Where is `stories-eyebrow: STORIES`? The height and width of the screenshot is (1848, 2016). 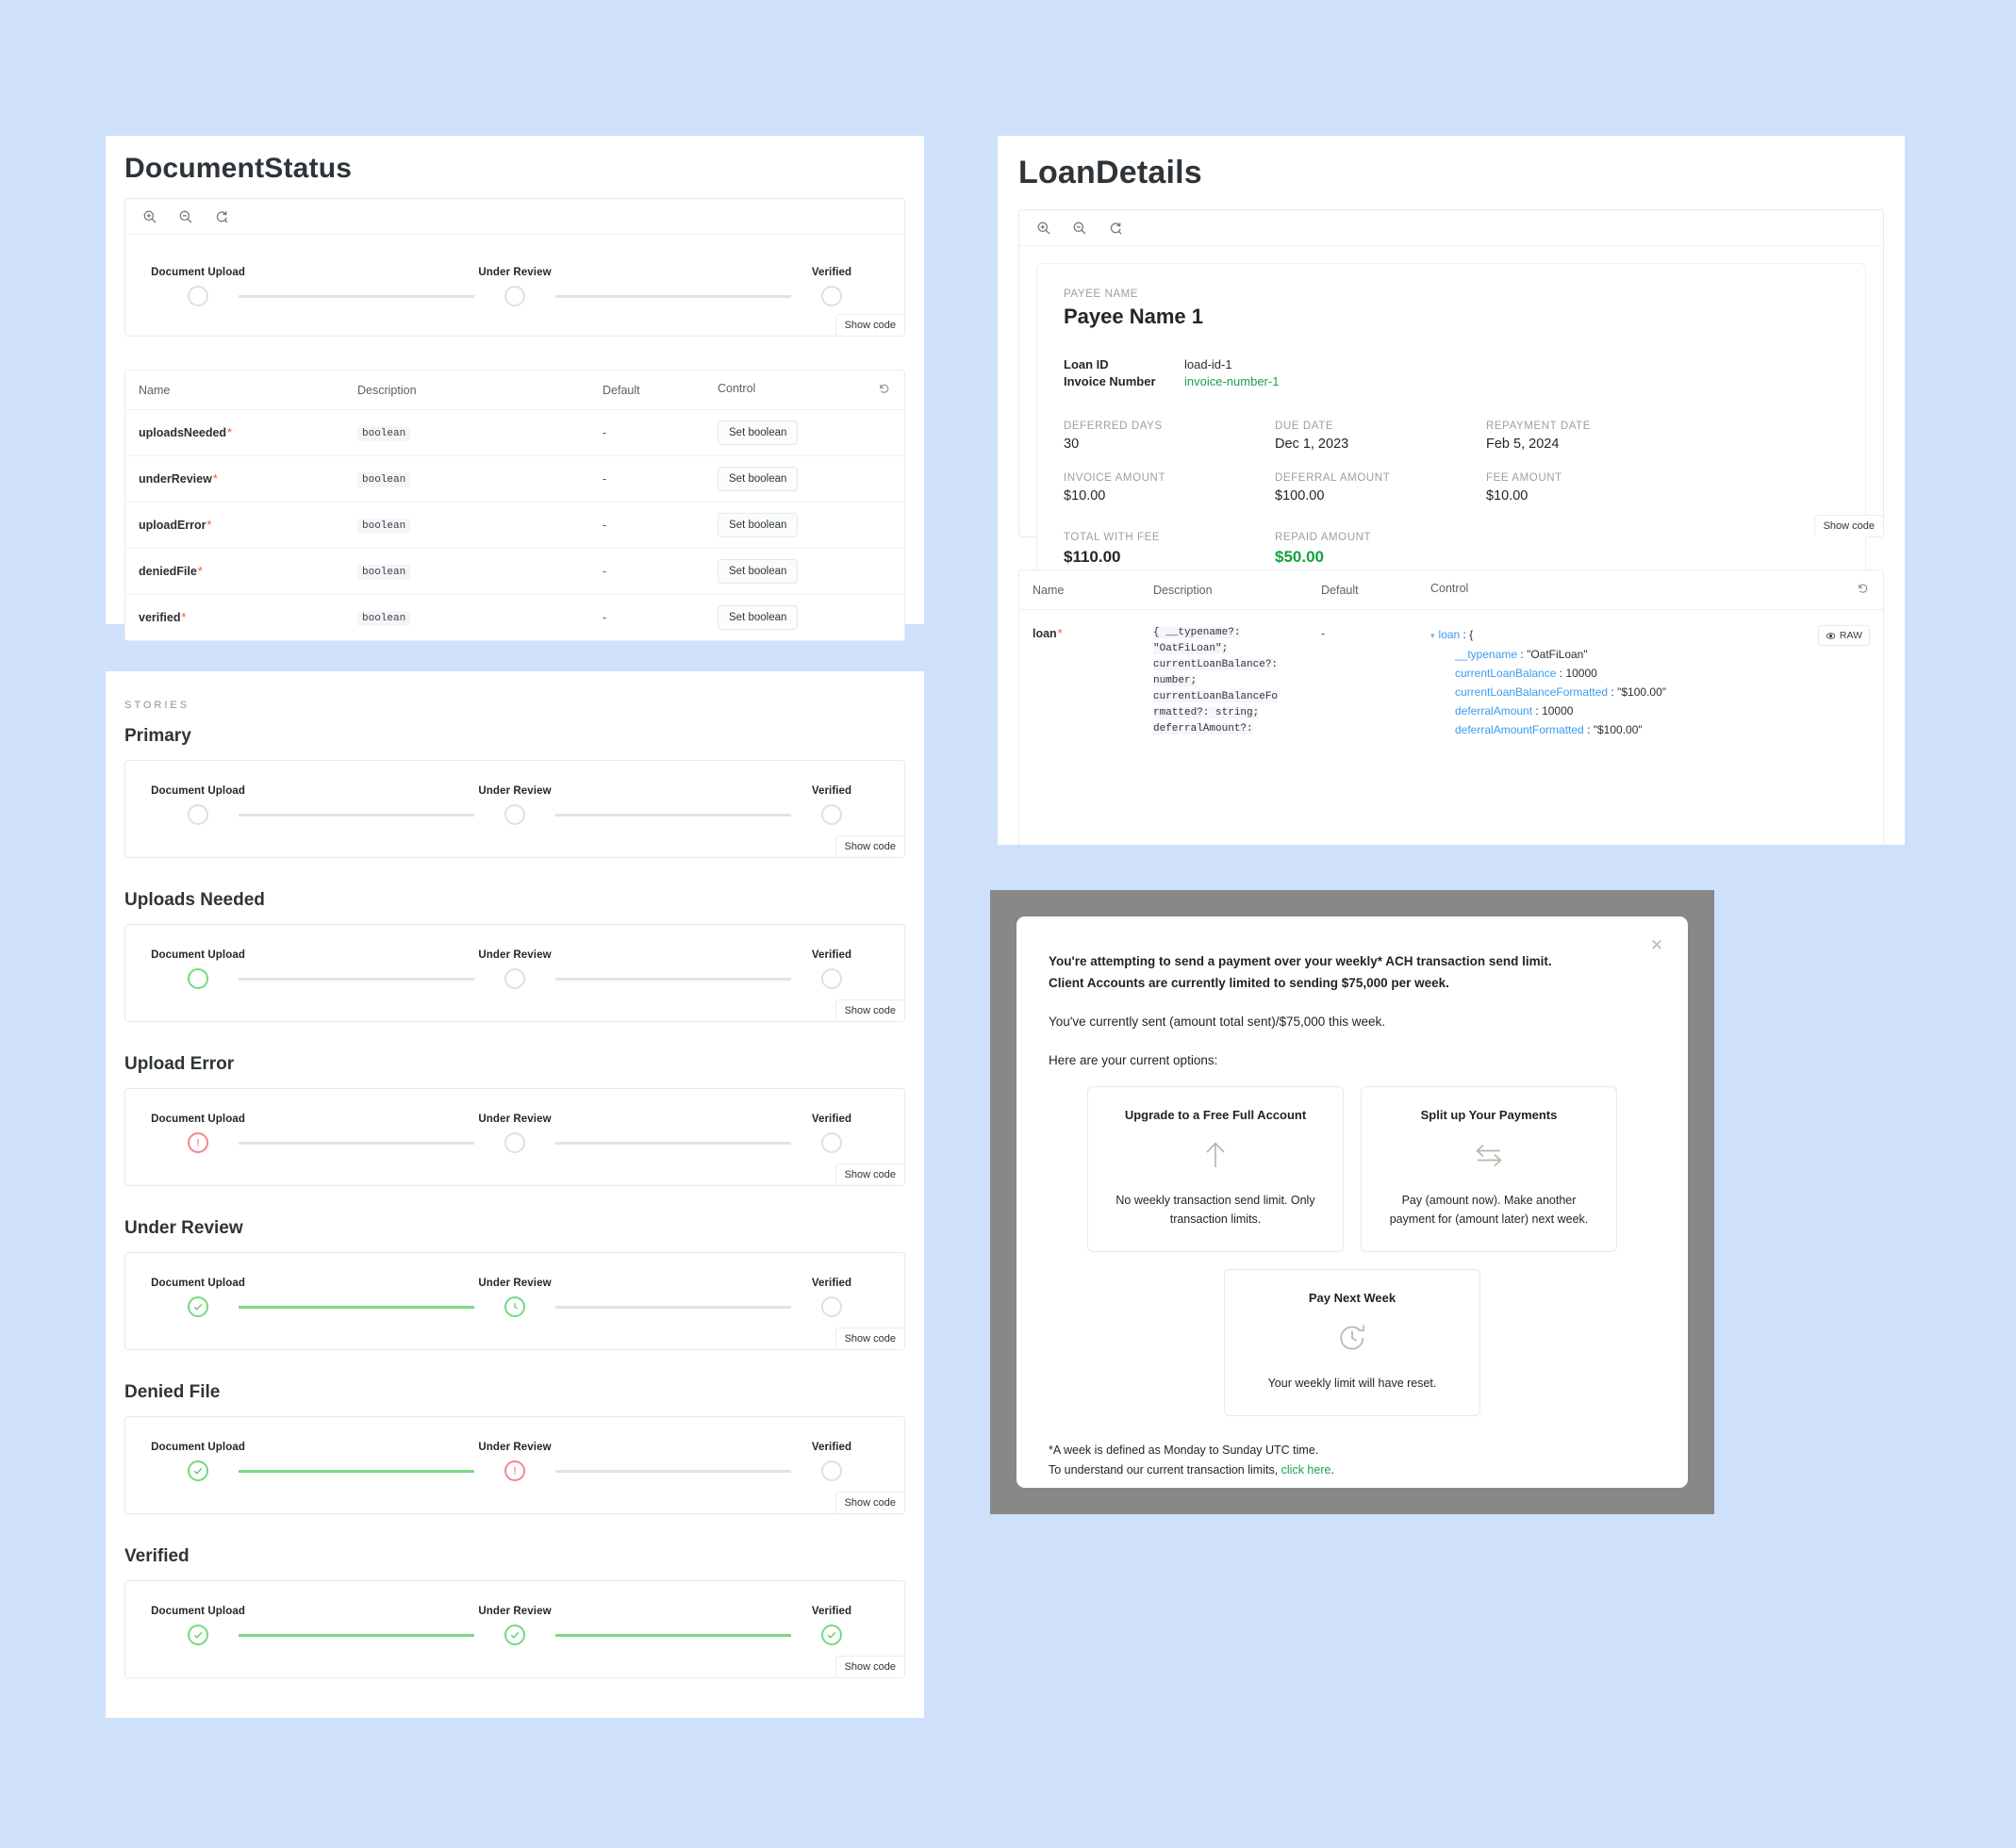
stories-eyebrow: STORIES is located at coordinates (157, 705).